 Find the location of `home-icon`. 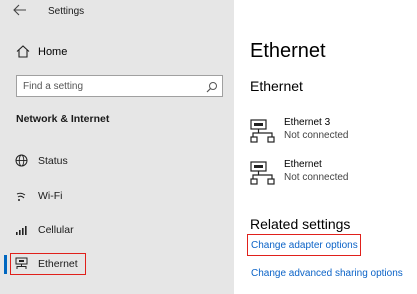

home-icon is located at coordinates (23, 54).